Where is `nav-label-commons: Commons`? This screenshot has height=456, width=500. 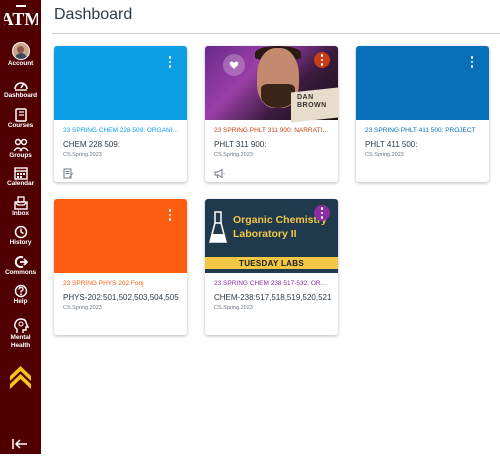 nav-label-commons: Commons is located at coordinates (20, 272).